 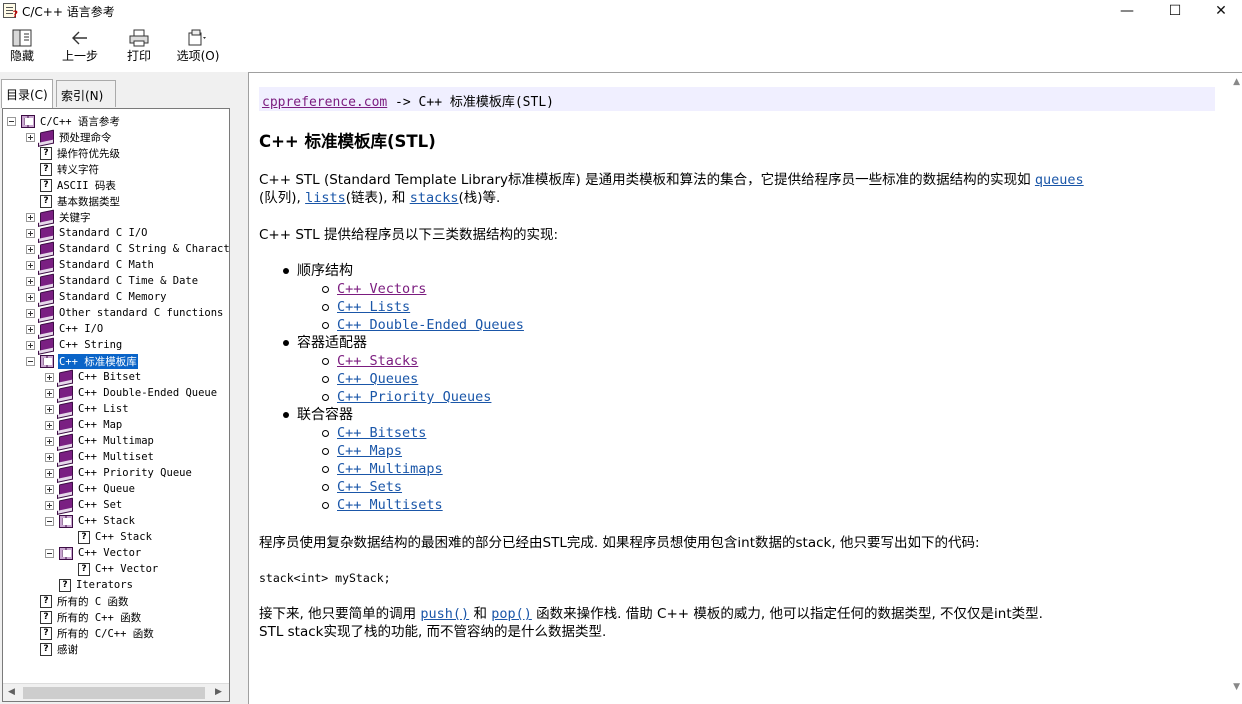 What do you see at coordinates (86, 93) in the screenshot?
I see `tab-index: 索引(N)` at bounding box center [86, 93].